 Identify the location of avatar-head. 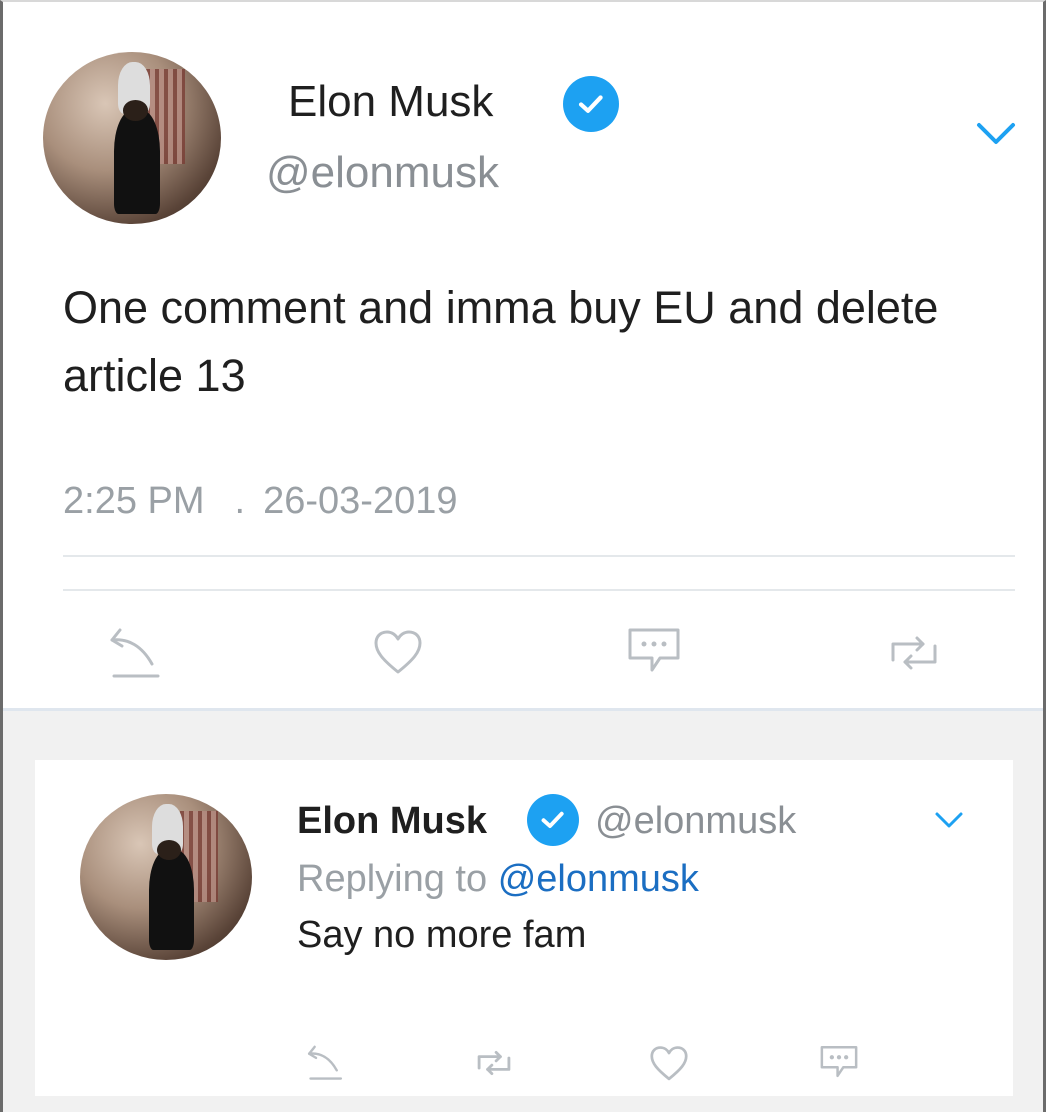
(135, 110).